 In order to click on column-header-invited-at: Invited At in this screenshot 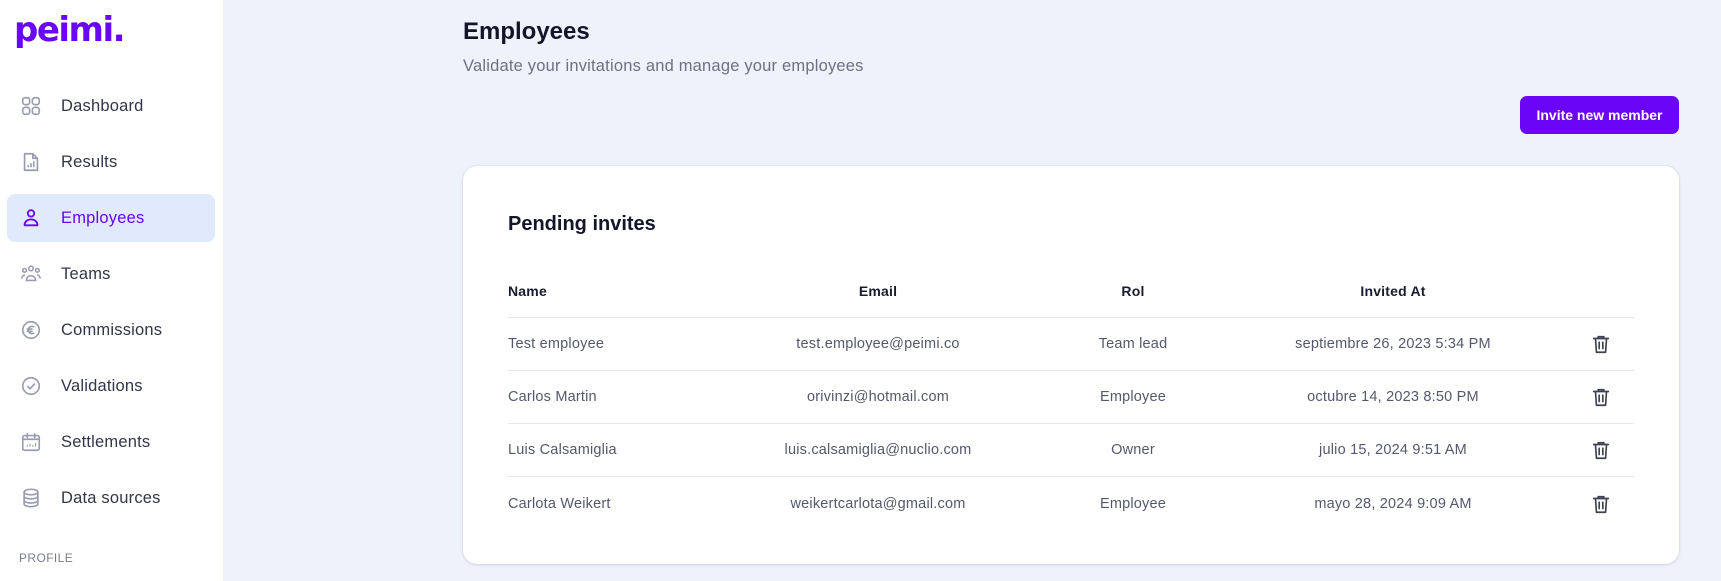, I will do `click(1393, 287)`.